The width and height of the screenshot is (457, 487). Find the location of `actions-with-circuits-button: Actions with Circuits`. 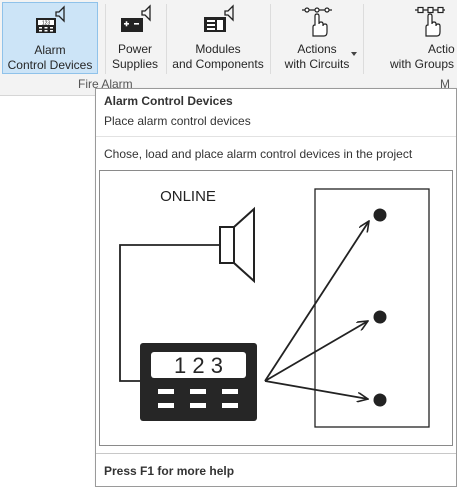

actions-with-circuits-button: Actions with Circuits is located at coordinates (317, 38).